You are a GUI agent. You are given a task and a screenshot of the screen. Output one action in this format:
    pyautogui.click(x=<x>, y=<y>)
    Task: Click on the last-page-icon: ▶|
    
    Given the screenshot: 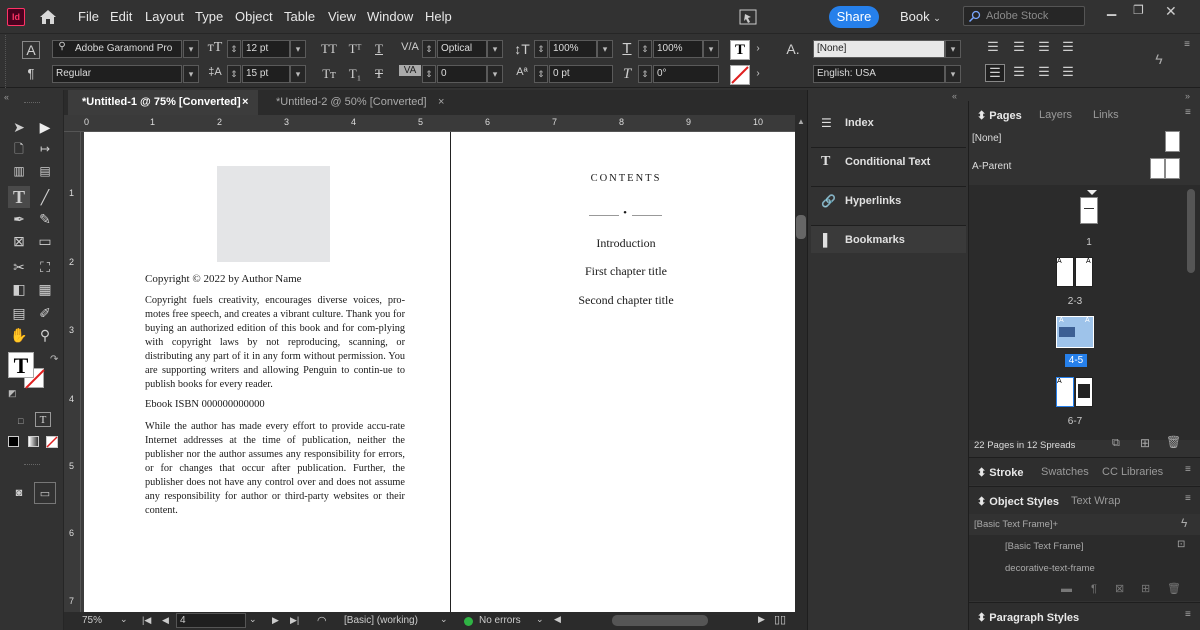 What is the action you would take?
    pyautogui.click(x=294, y=620)
    